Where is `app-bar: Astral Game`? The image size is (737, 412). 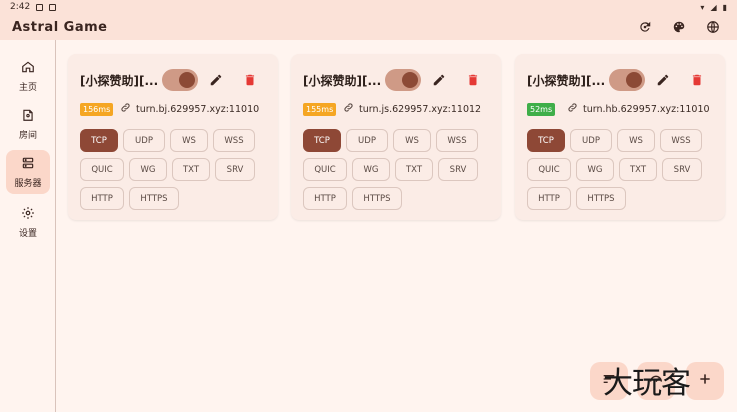 app-bar: Astral Game is located at coordinates (368, 27).